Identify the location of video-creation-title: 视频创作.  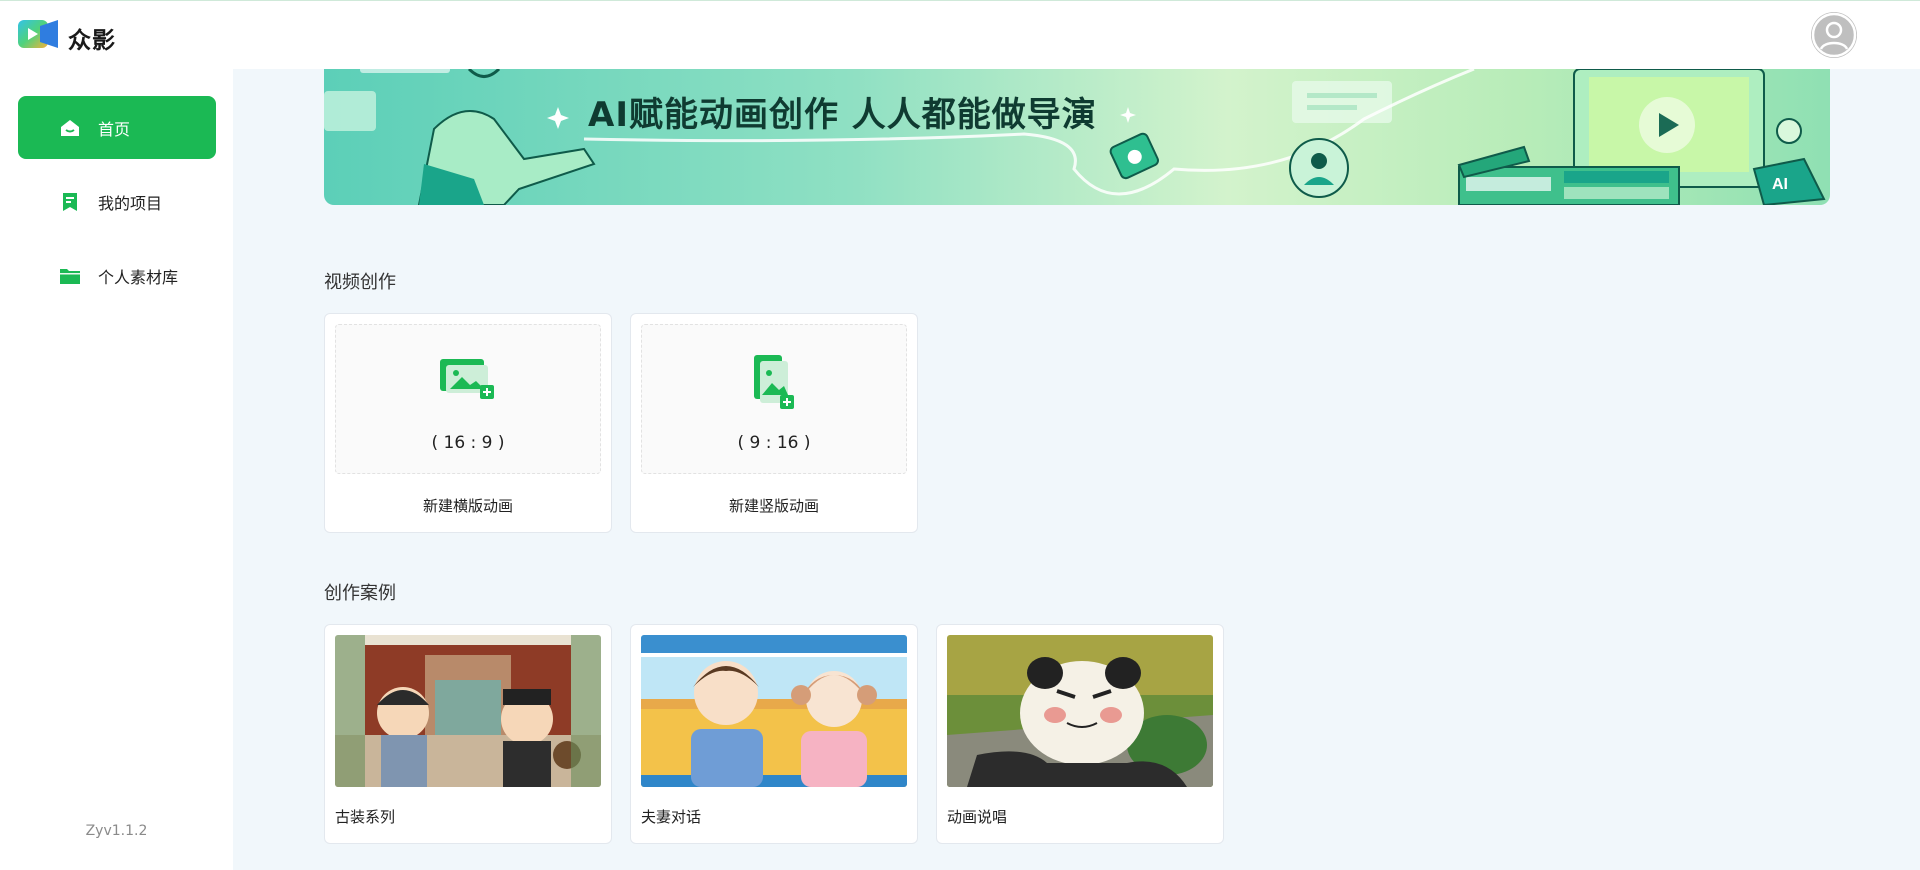
(360, 282).